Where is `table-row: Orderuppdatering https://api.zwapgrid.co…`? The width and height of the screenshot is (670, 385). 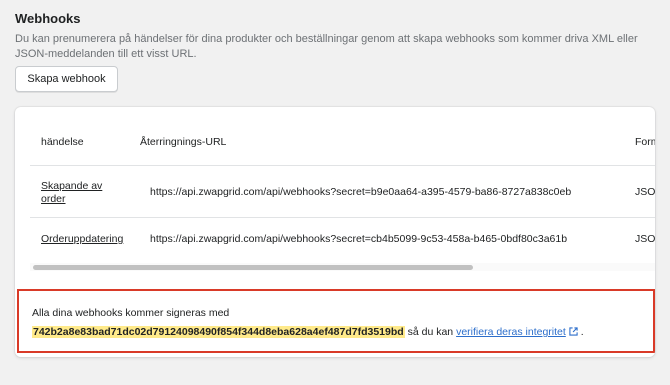 table-row: Orderuppdatering https://api.zwapgrid.co… is located at coordinates (342, 238).